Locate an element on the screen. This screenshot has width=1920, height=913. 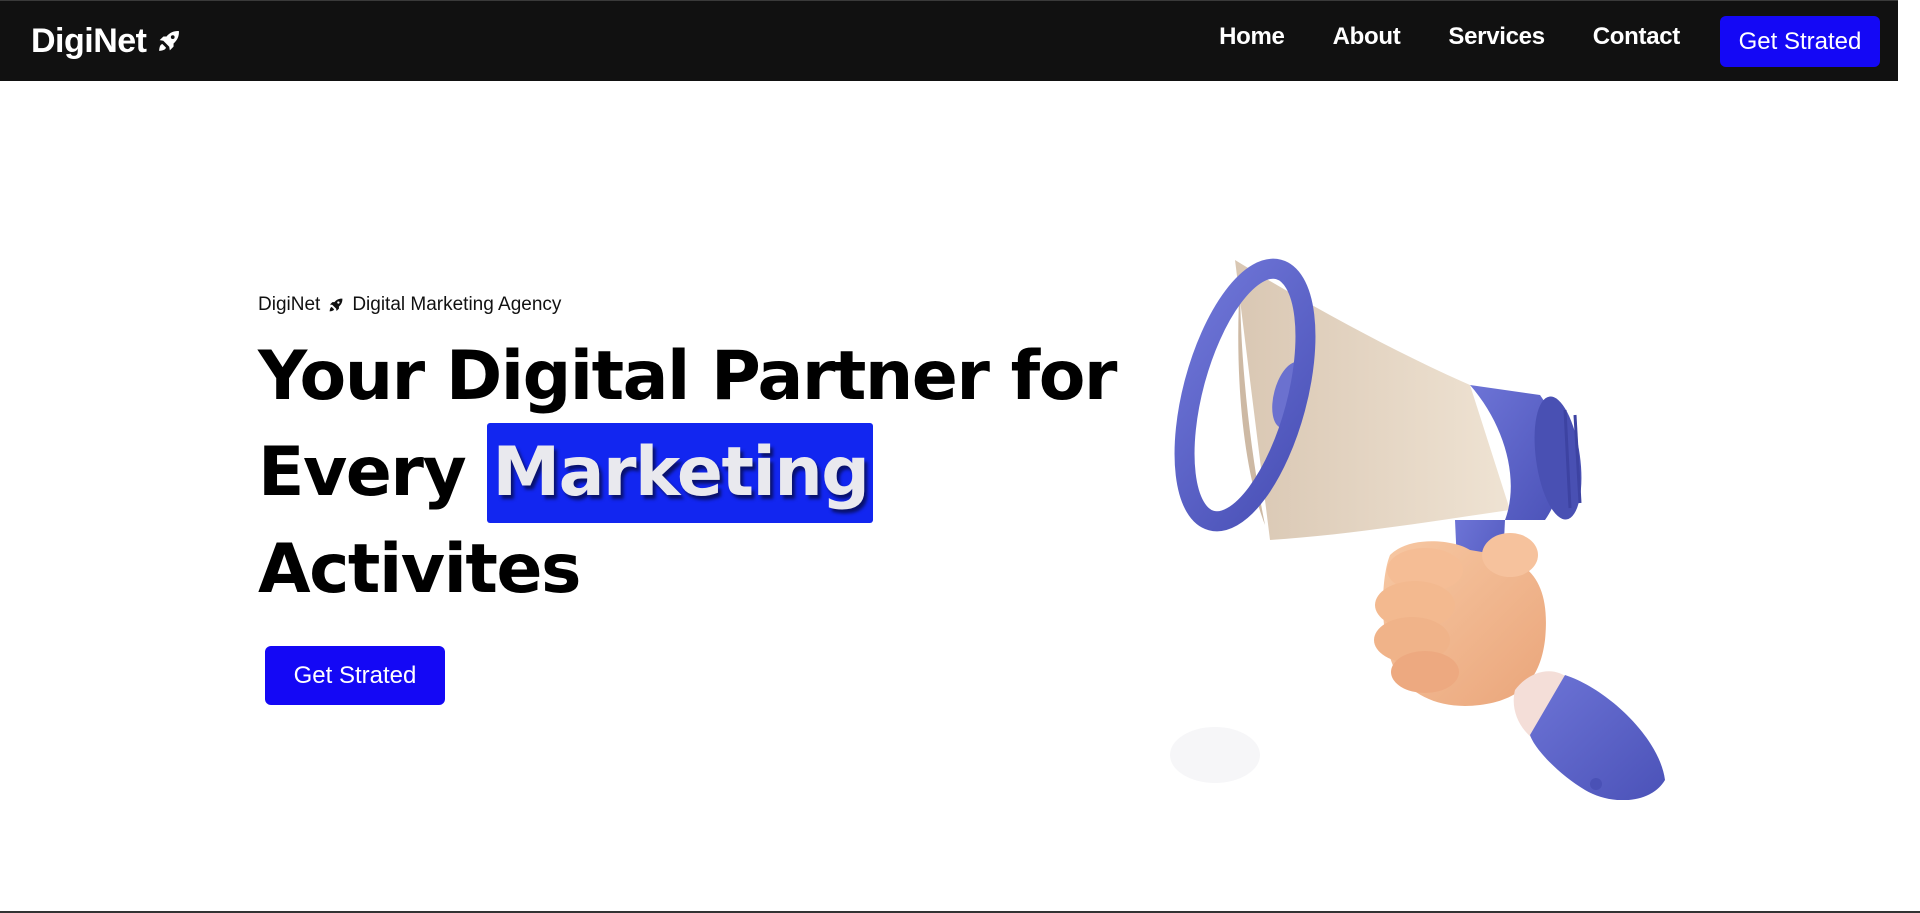
headline-line-1: Your Digital Partner for is located at coordinates (687, 376).